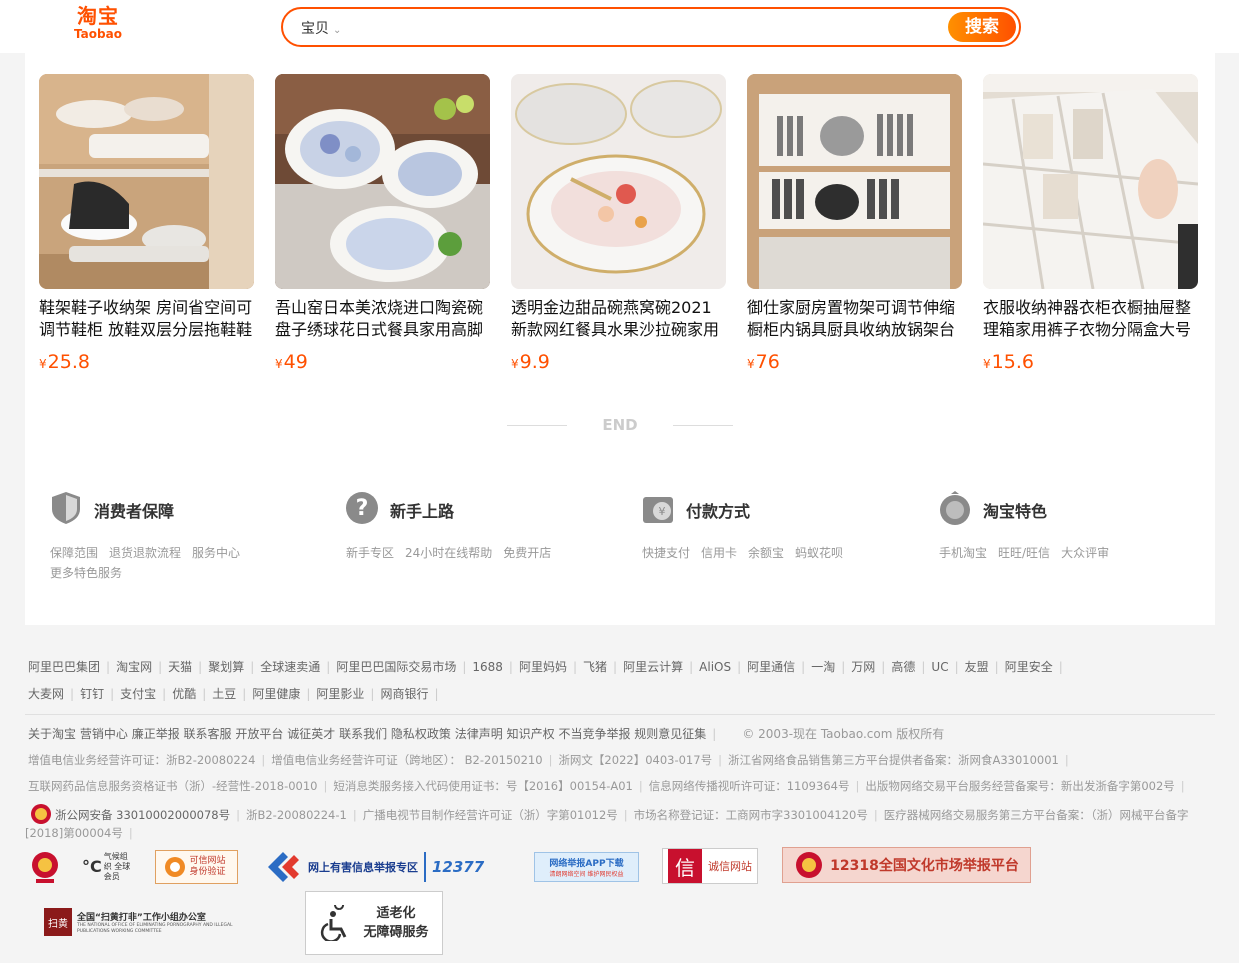 This screenshot has width=1239, height=963. Describe the element at coordinates (710, 866) in the screenshot. I see `integrity-site-badge: 信诚信网站` at that location.